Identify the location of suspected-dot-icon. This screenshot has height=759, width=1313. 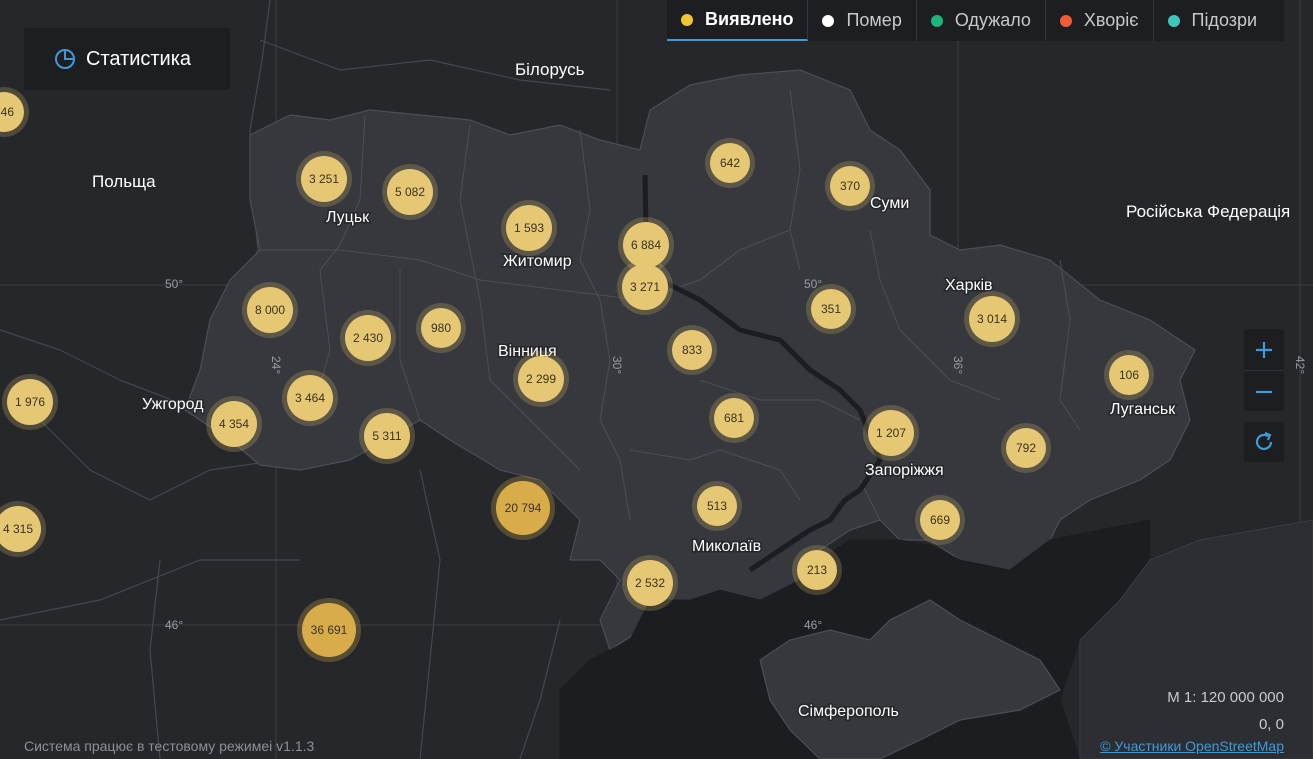
(1173, 20).